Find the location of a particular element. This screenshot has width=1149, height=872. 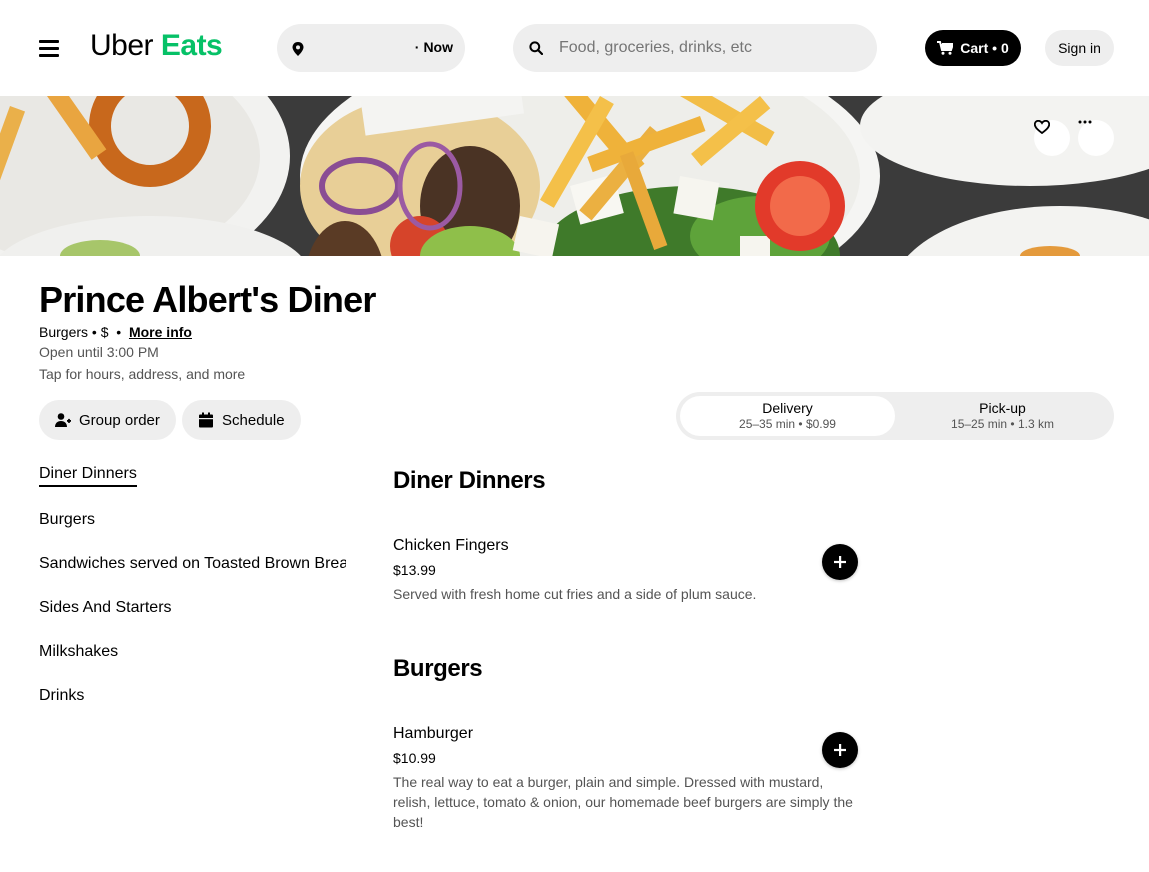

favorite-button is located at coordinates (1052, 138).